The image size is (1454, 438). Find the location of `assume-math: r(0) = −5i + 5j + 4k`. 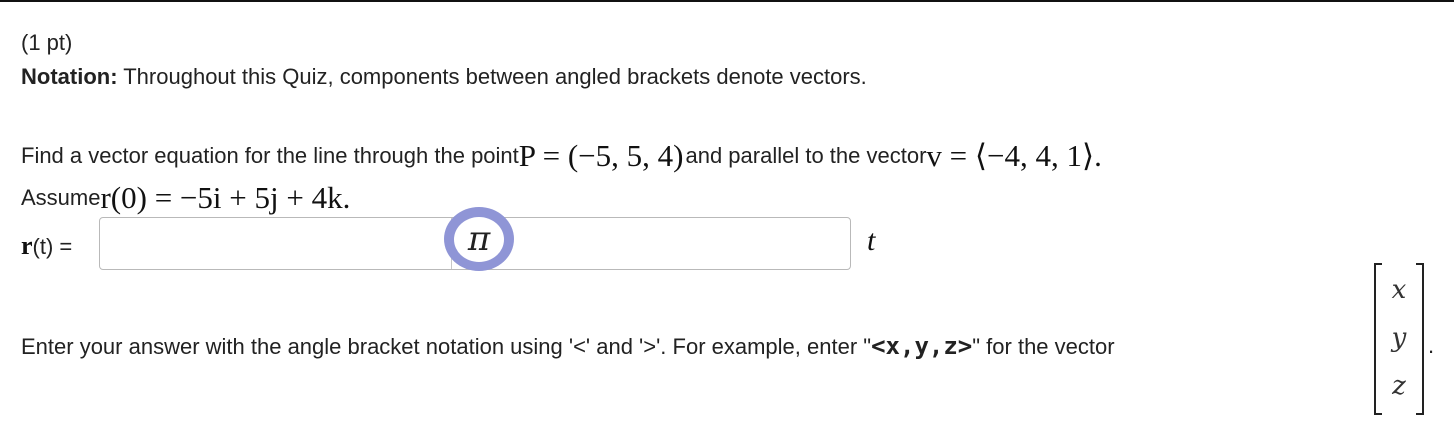

assume-math: r(0) = −5i + 5j + 4k is located at coordinates (221, 197).